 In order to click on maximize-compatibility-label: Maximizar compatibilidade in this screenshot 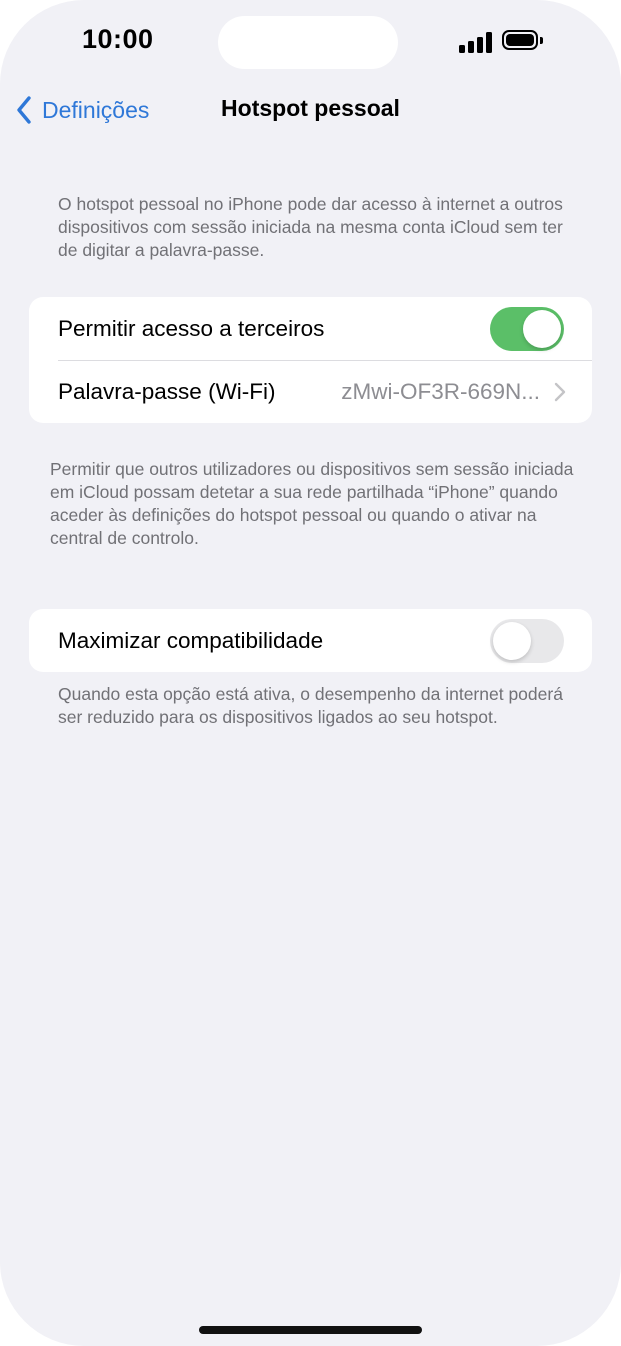, I will do `click(191, 640)`.